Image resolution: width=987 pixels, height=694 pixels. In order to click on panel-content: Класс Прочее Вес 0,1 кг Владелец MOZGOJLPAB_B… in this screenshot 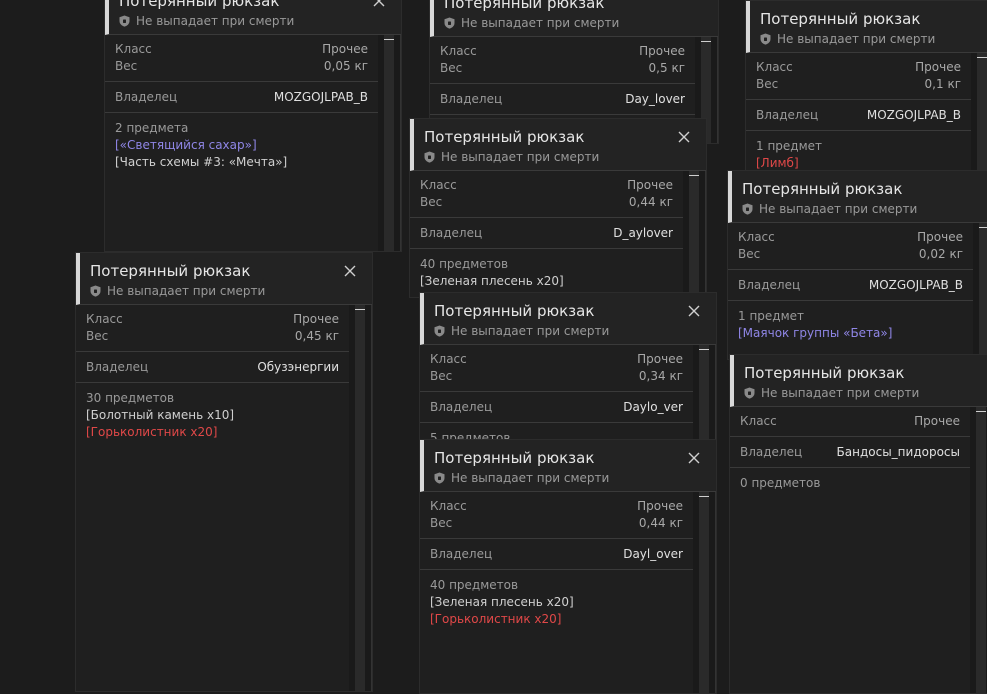, I will do `click(858, 112)`.